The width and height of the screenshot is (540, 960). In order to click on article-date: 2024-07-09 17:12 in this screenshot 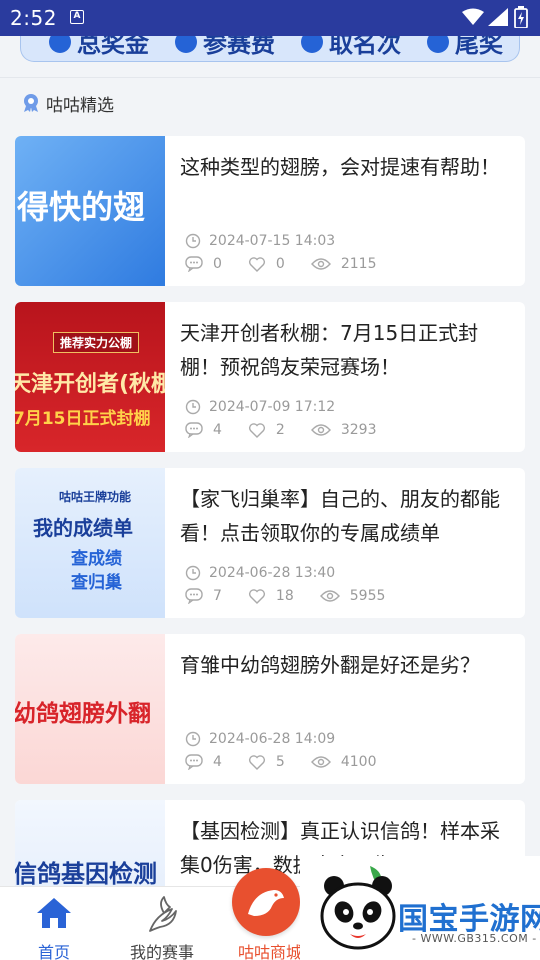, I will do `click(260, 407)`.